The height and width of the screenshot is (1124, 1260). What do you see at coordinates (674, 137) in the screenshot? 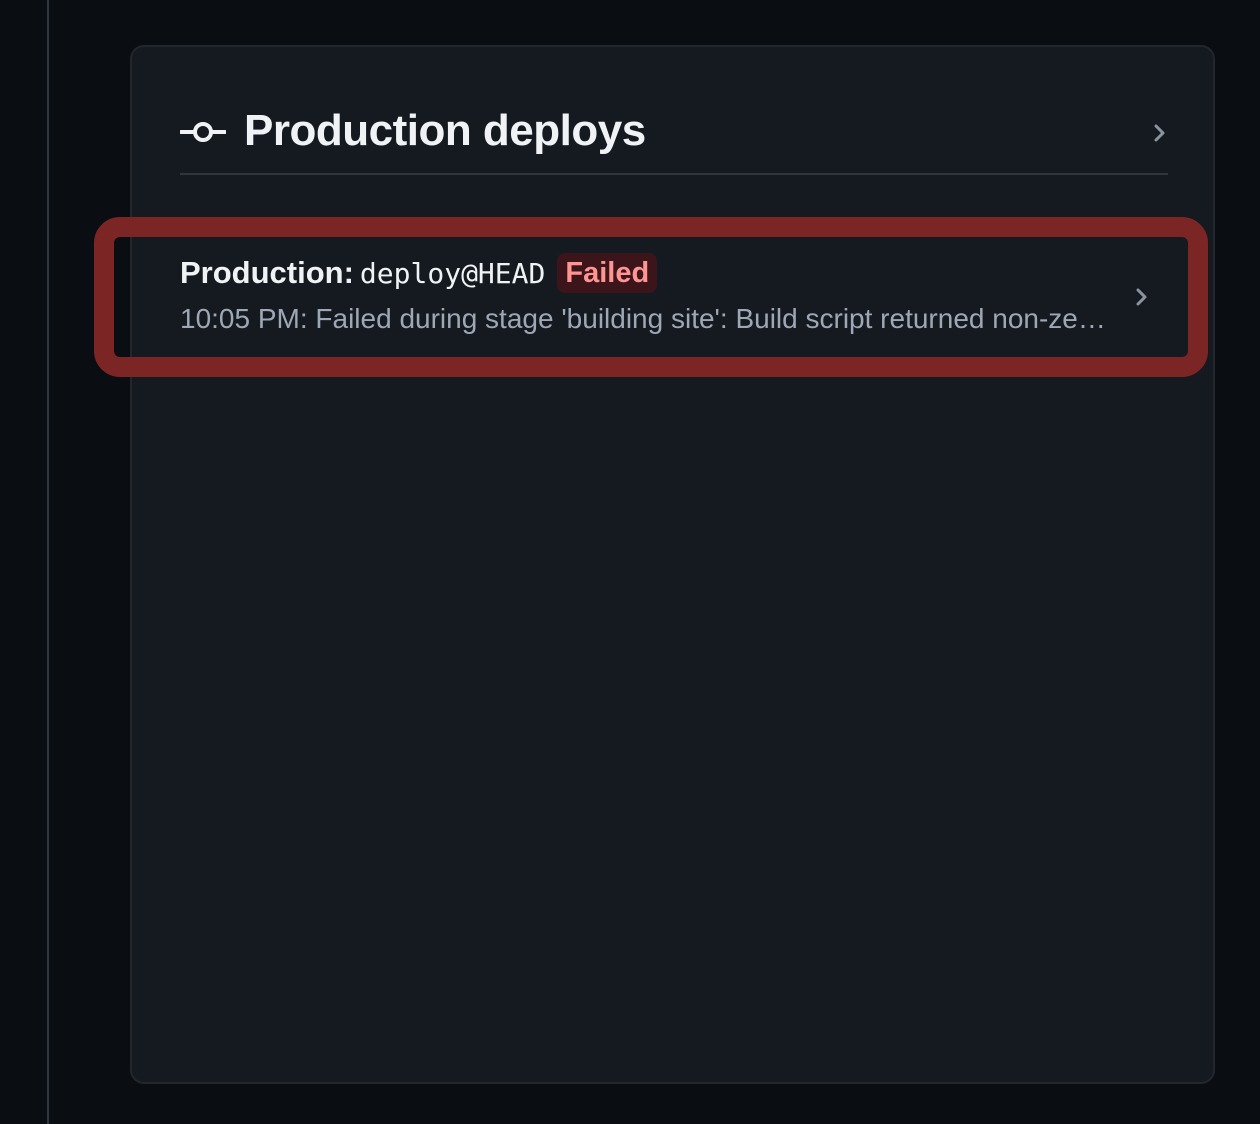
I see `card-header: Production deploys` at bounding box center [674, 137].